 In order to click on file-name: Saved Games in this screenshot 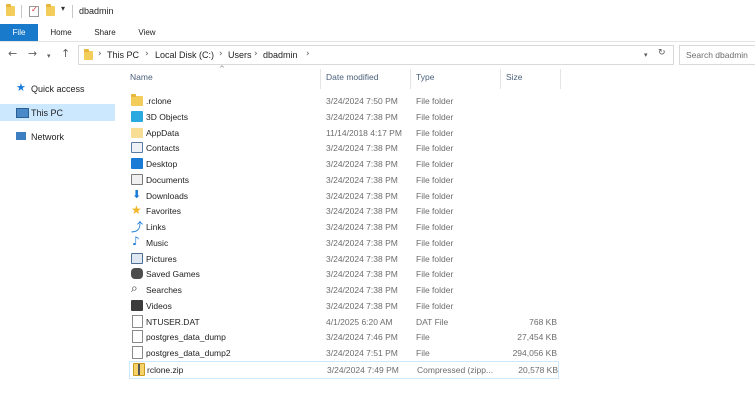, I will do `click(173, 274)`.